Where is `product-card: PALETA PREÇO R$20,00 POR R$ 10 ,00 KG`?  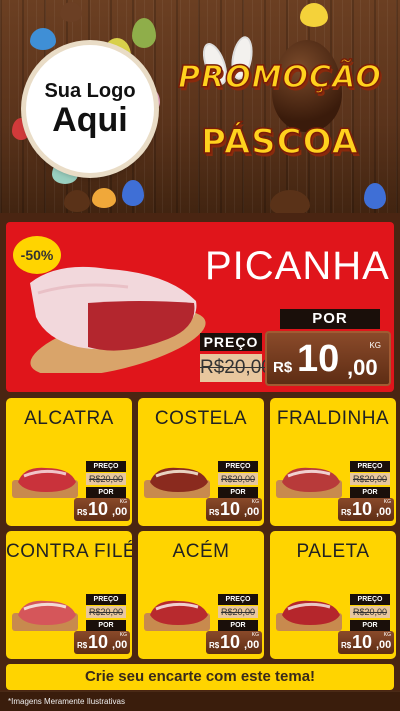
product-card: PALETA PREÇO R$20,00 POR R$ 10 ,00 KG is located at coordinates (333, 595).